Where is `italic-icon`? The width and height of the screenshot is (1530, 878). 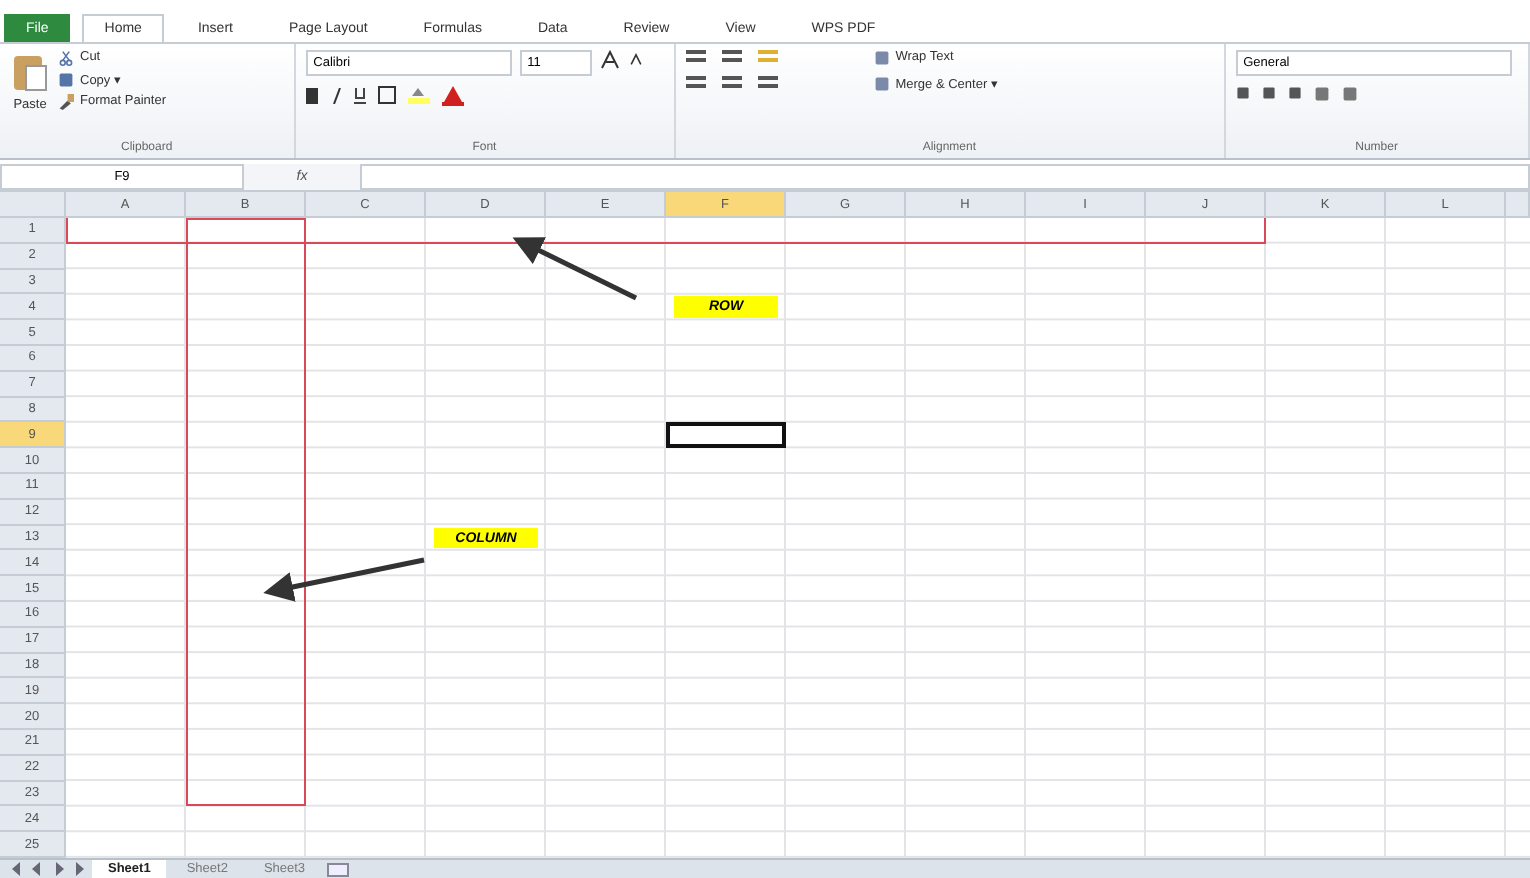 italic-icon is located at coordinates (336, 95).